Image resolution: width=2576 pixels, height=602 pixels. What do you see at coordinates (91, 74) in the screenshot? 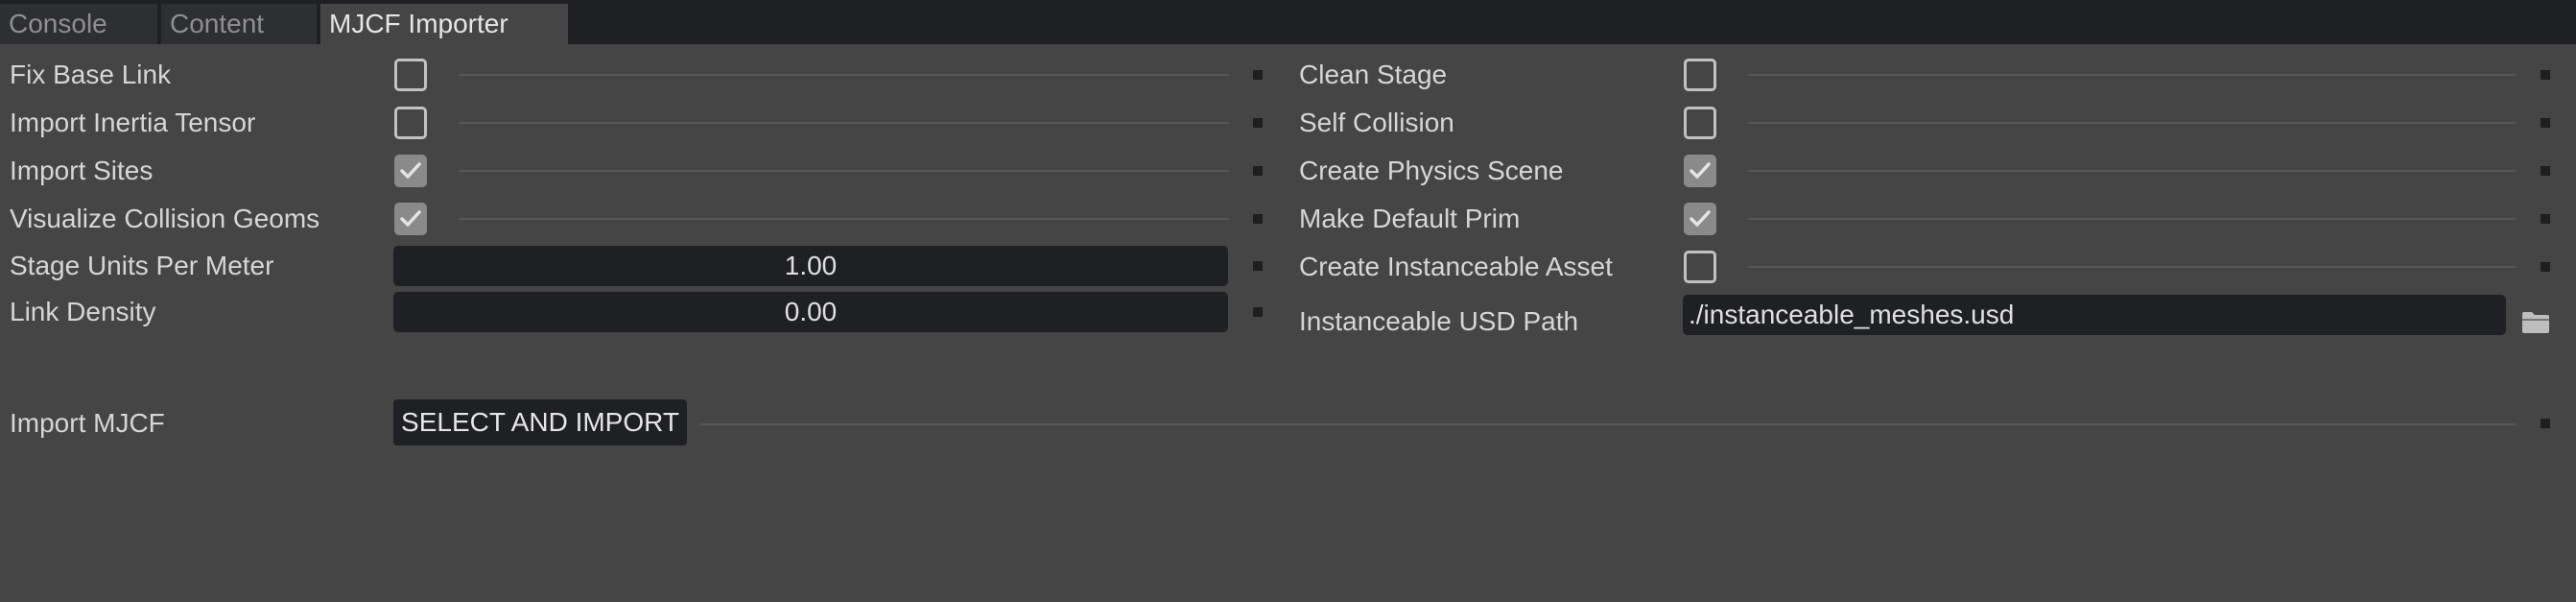
I see `fix-base-link-label: Fix Base Link` at bounding box center [91, 74].